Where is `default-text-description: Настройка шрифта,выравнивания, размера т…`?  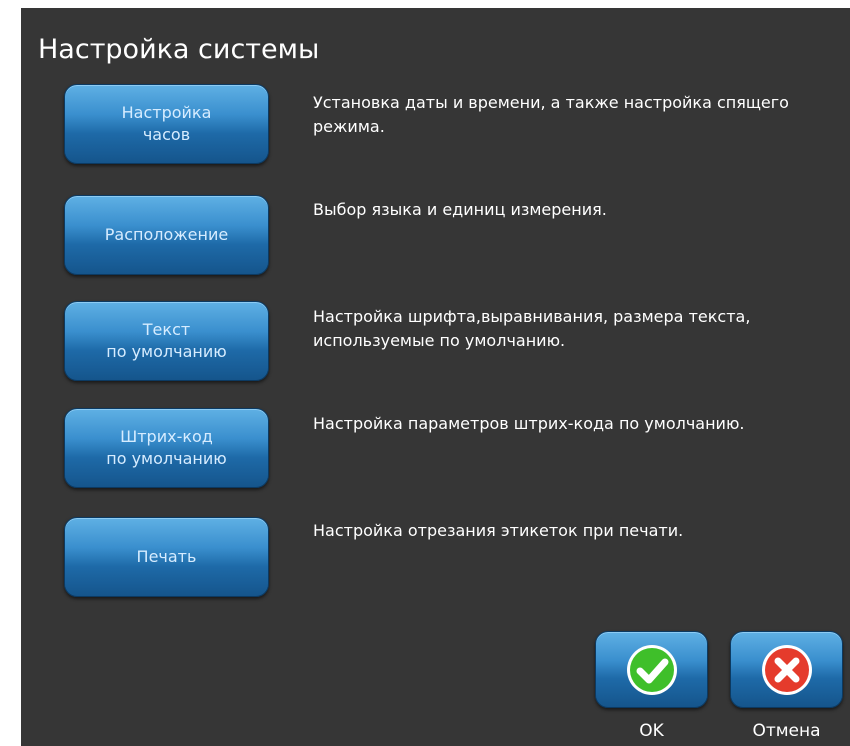
default-text-description: Настройка шрифта,выравнивания, размера т… is located at coordinates (532, 328).